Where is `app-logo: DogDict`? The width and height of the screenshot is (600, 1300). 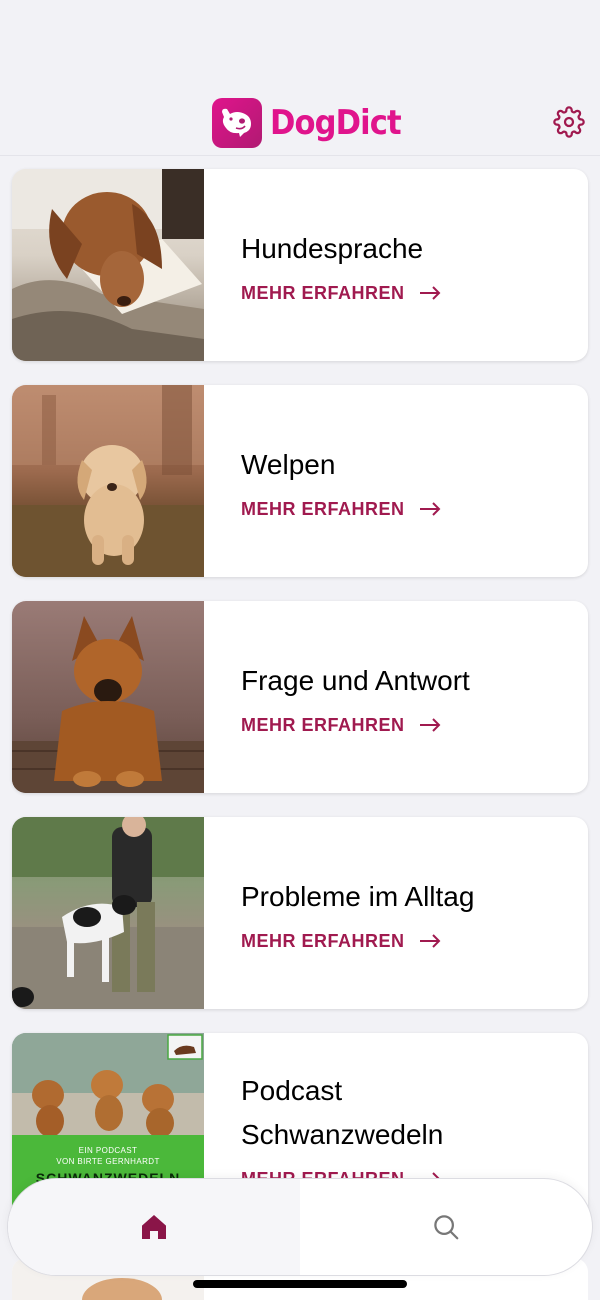
app-logo: DogDict is located at coordinates (313, 123).